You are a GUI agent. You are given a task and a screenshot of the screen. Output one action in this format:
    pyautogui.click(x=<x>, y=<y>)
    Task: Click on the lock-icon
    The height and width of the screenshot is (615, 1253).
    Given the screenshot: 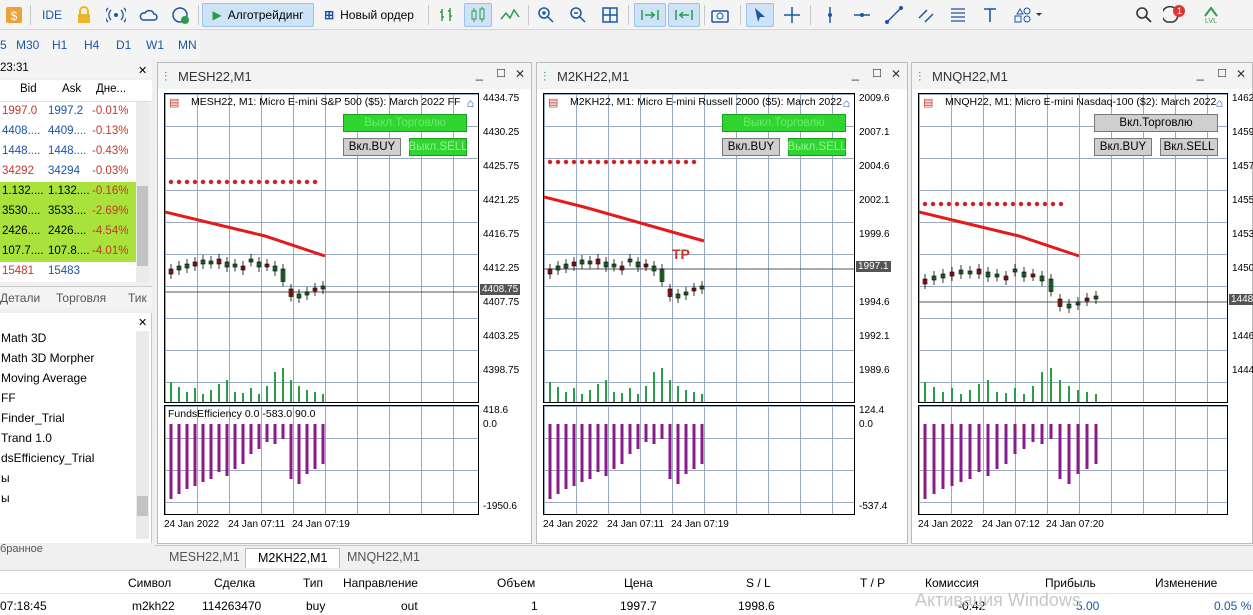 What is the action you would take?
    pyautogui.click(x=84, y=15)
    